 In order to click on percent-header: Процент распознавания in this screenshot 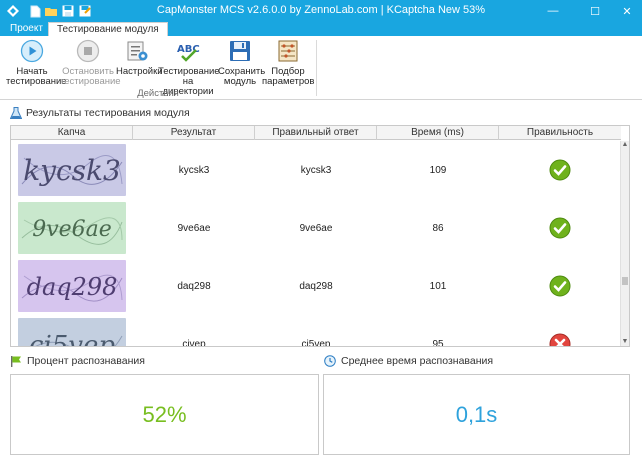, I will do `click(77, 361)`.